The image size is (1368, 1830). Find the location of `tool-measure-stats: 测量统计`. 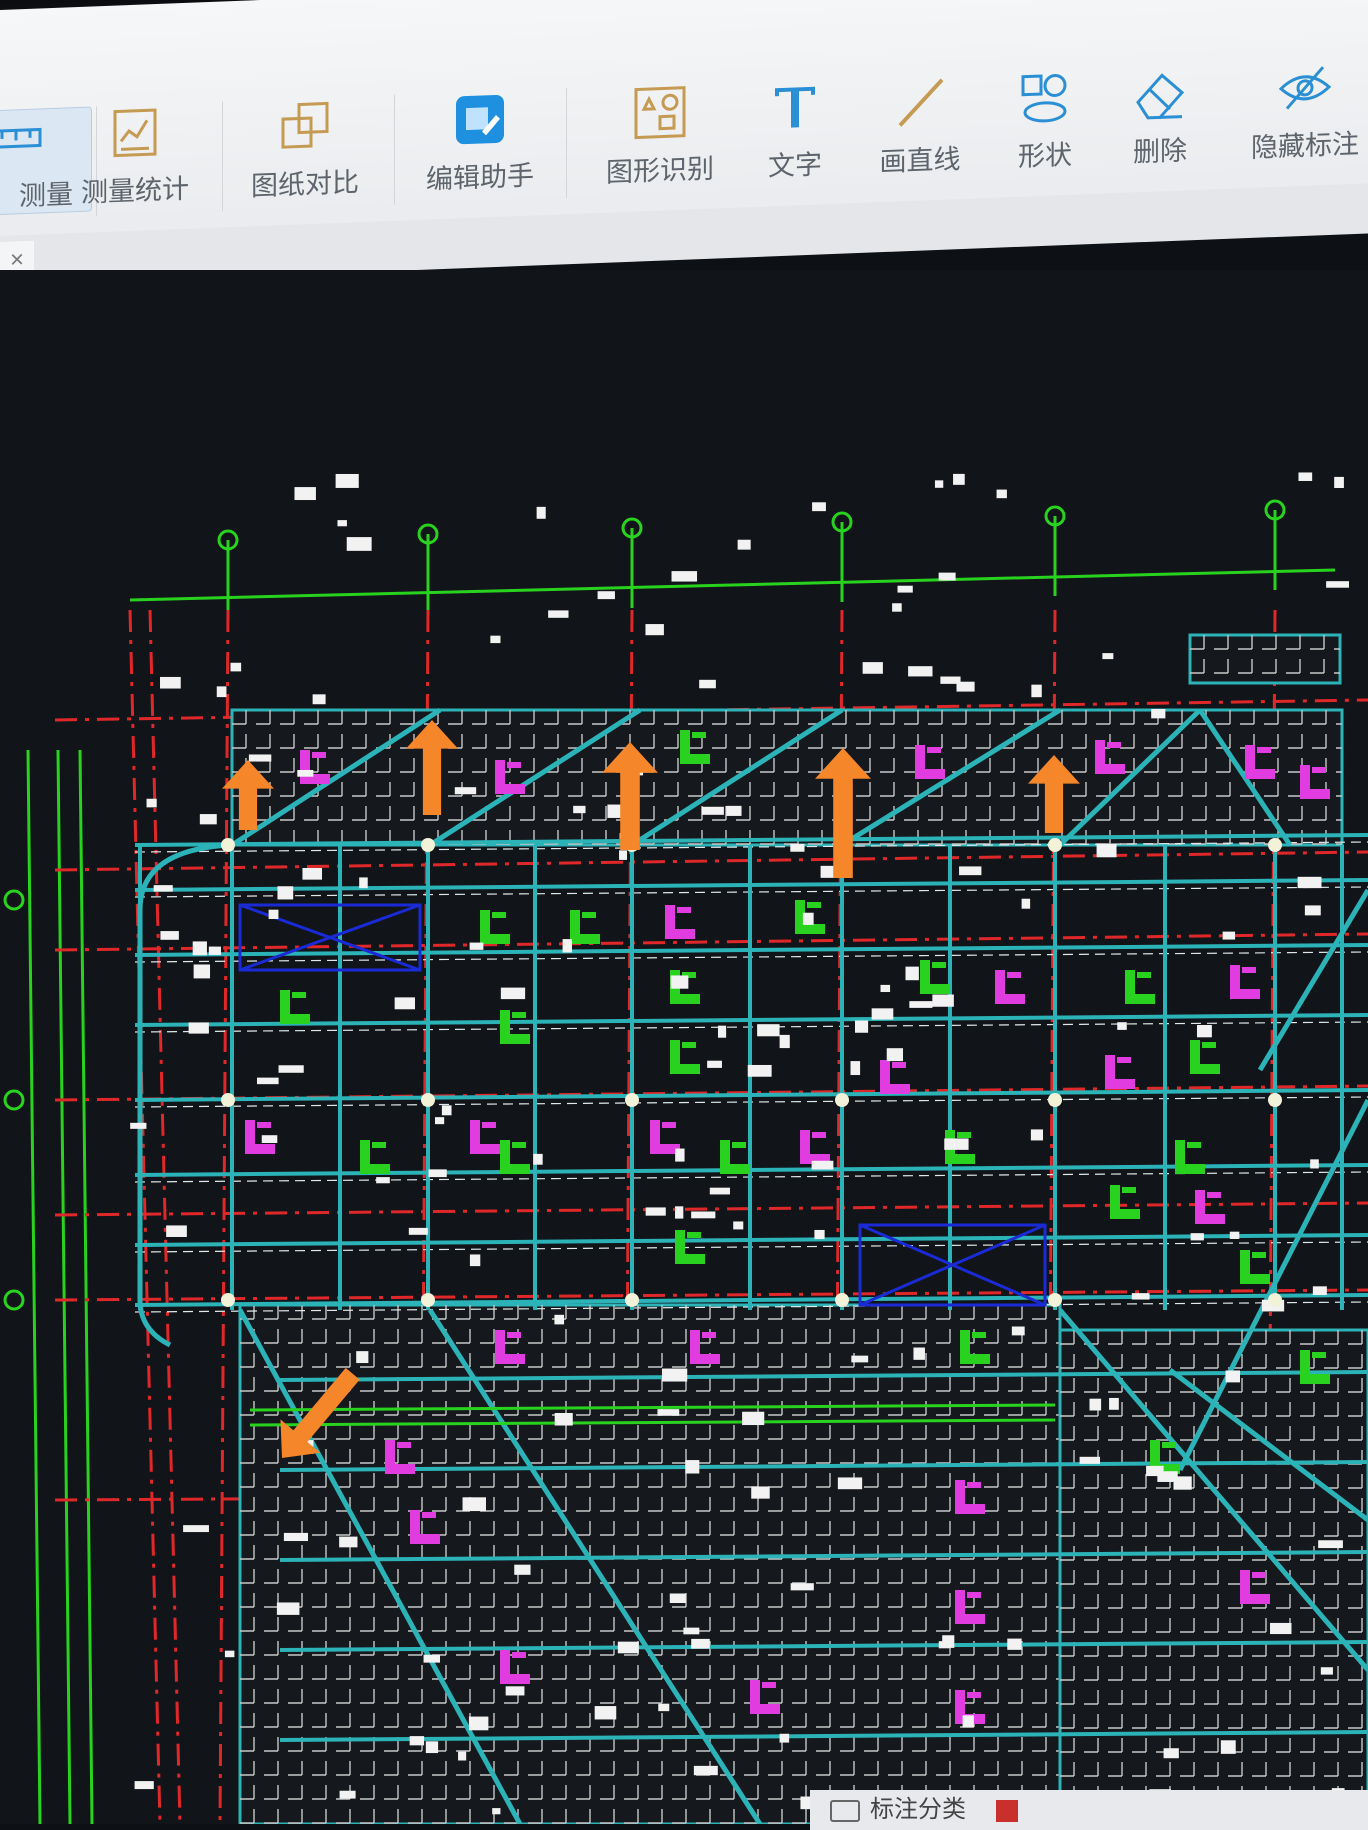

tool-measure-stats: 测量统计 is located at coordinates (135, 156).